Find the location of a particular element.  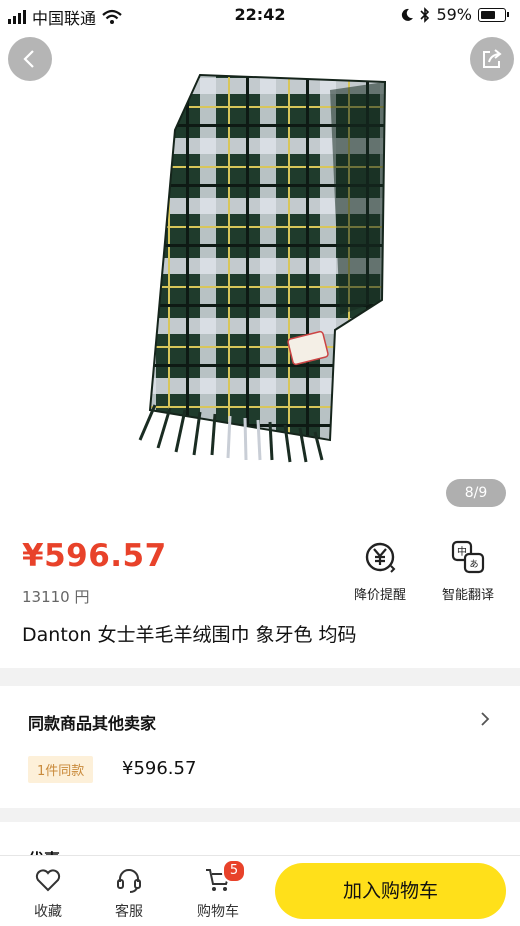

svg-text: あ is located at coordinates (473, 564).